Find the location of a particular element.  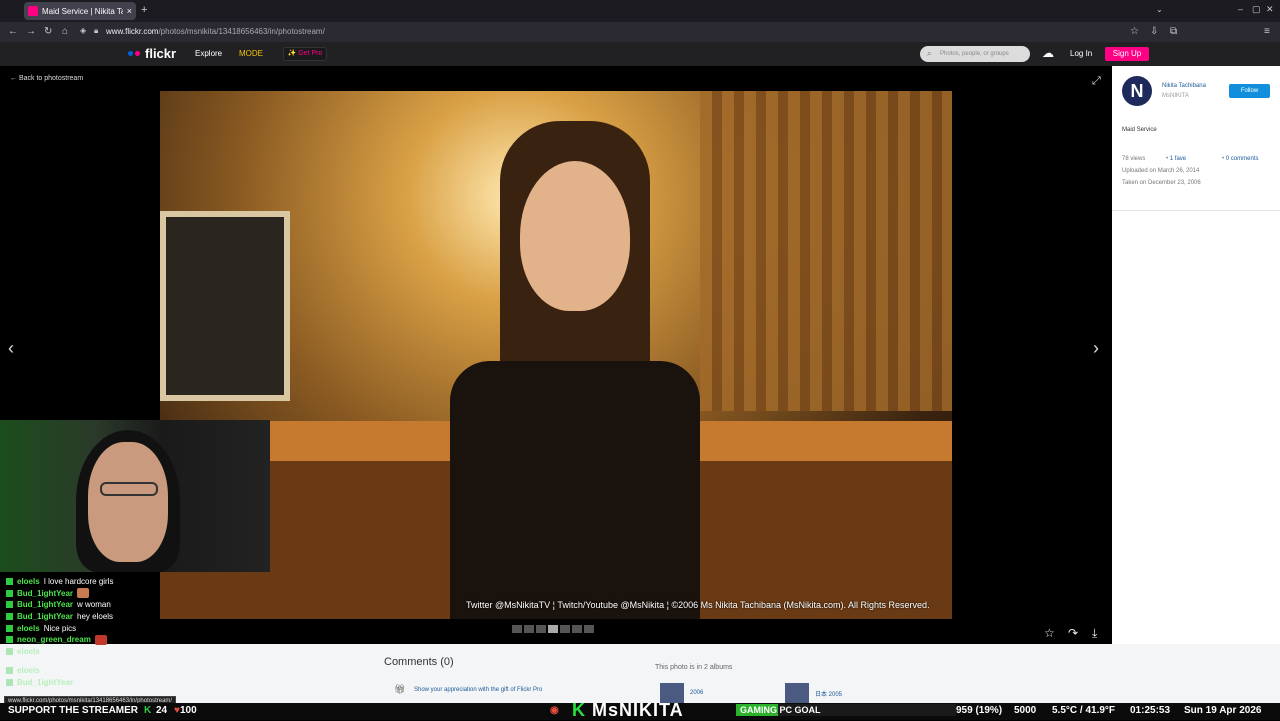

album-item: 日本 2005 is located at coordinates (813, 693).